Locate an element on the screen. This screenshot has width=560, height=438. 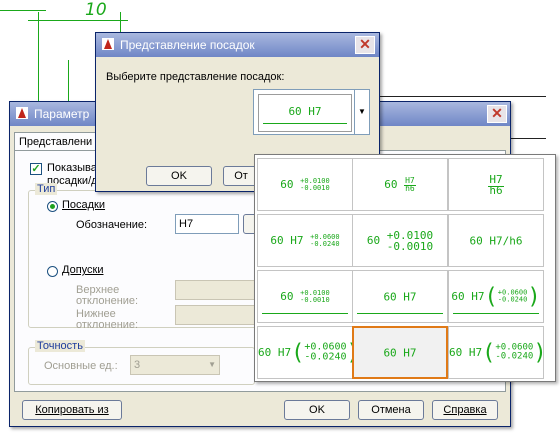
primary-units-label: Основные ед.: is located at coordinates (81, 366).